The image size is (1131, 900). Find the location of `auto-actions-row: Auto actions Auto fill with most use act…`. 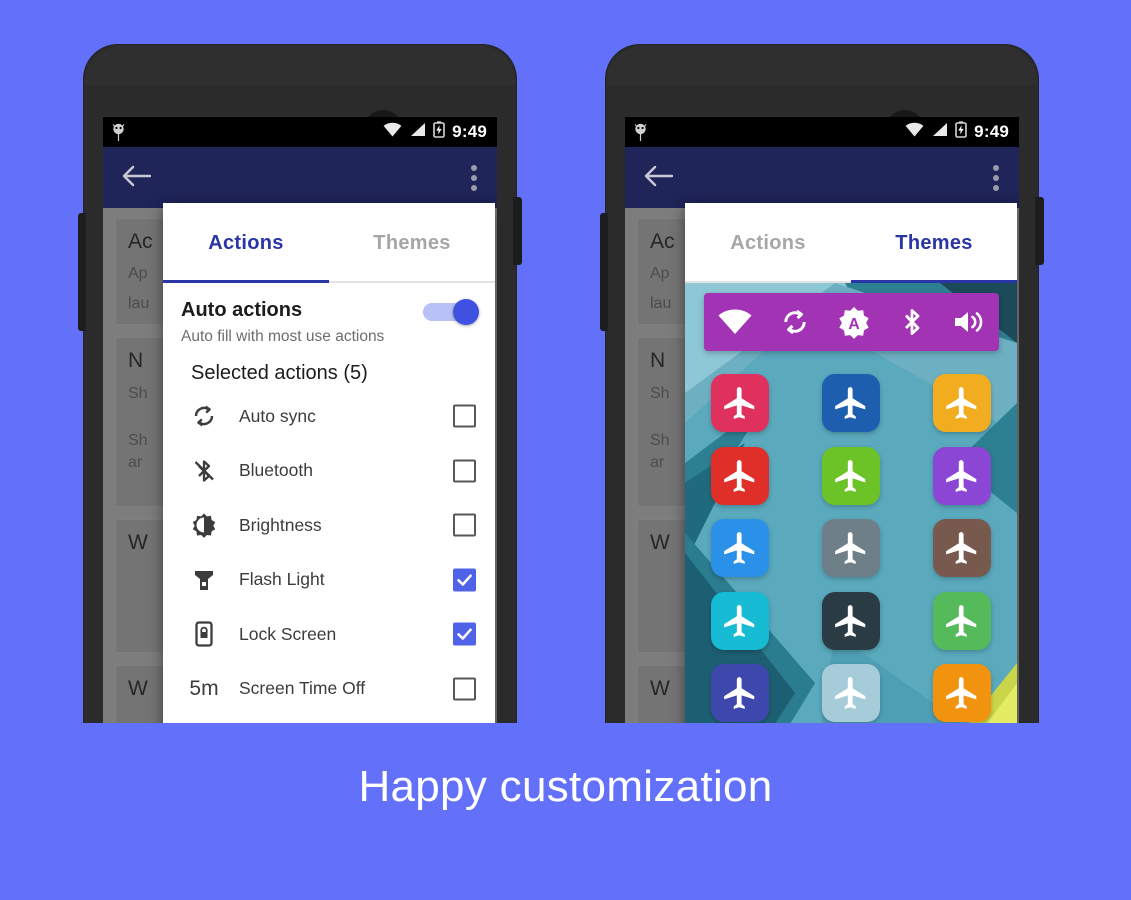

auto-actions-row: Auto actions Auto fill with most use act… is located at coordinates (329, 316).